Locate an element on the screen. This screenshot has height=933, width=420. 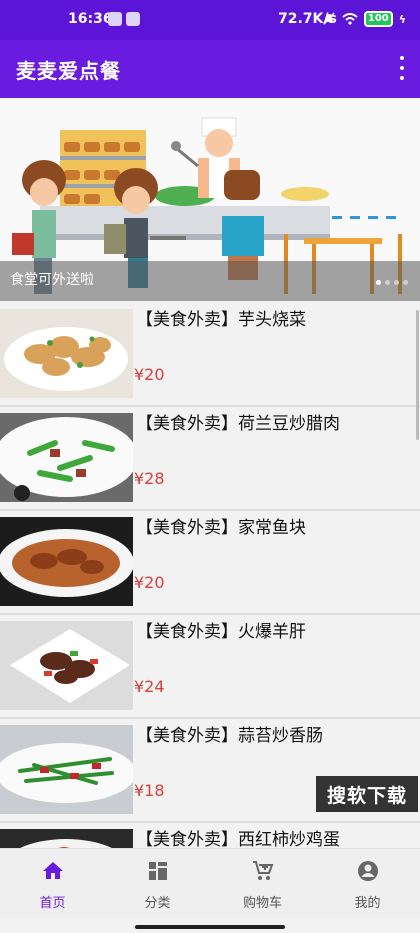
watermark-logo: 搜软下载 is located at coordinates (367, 794).